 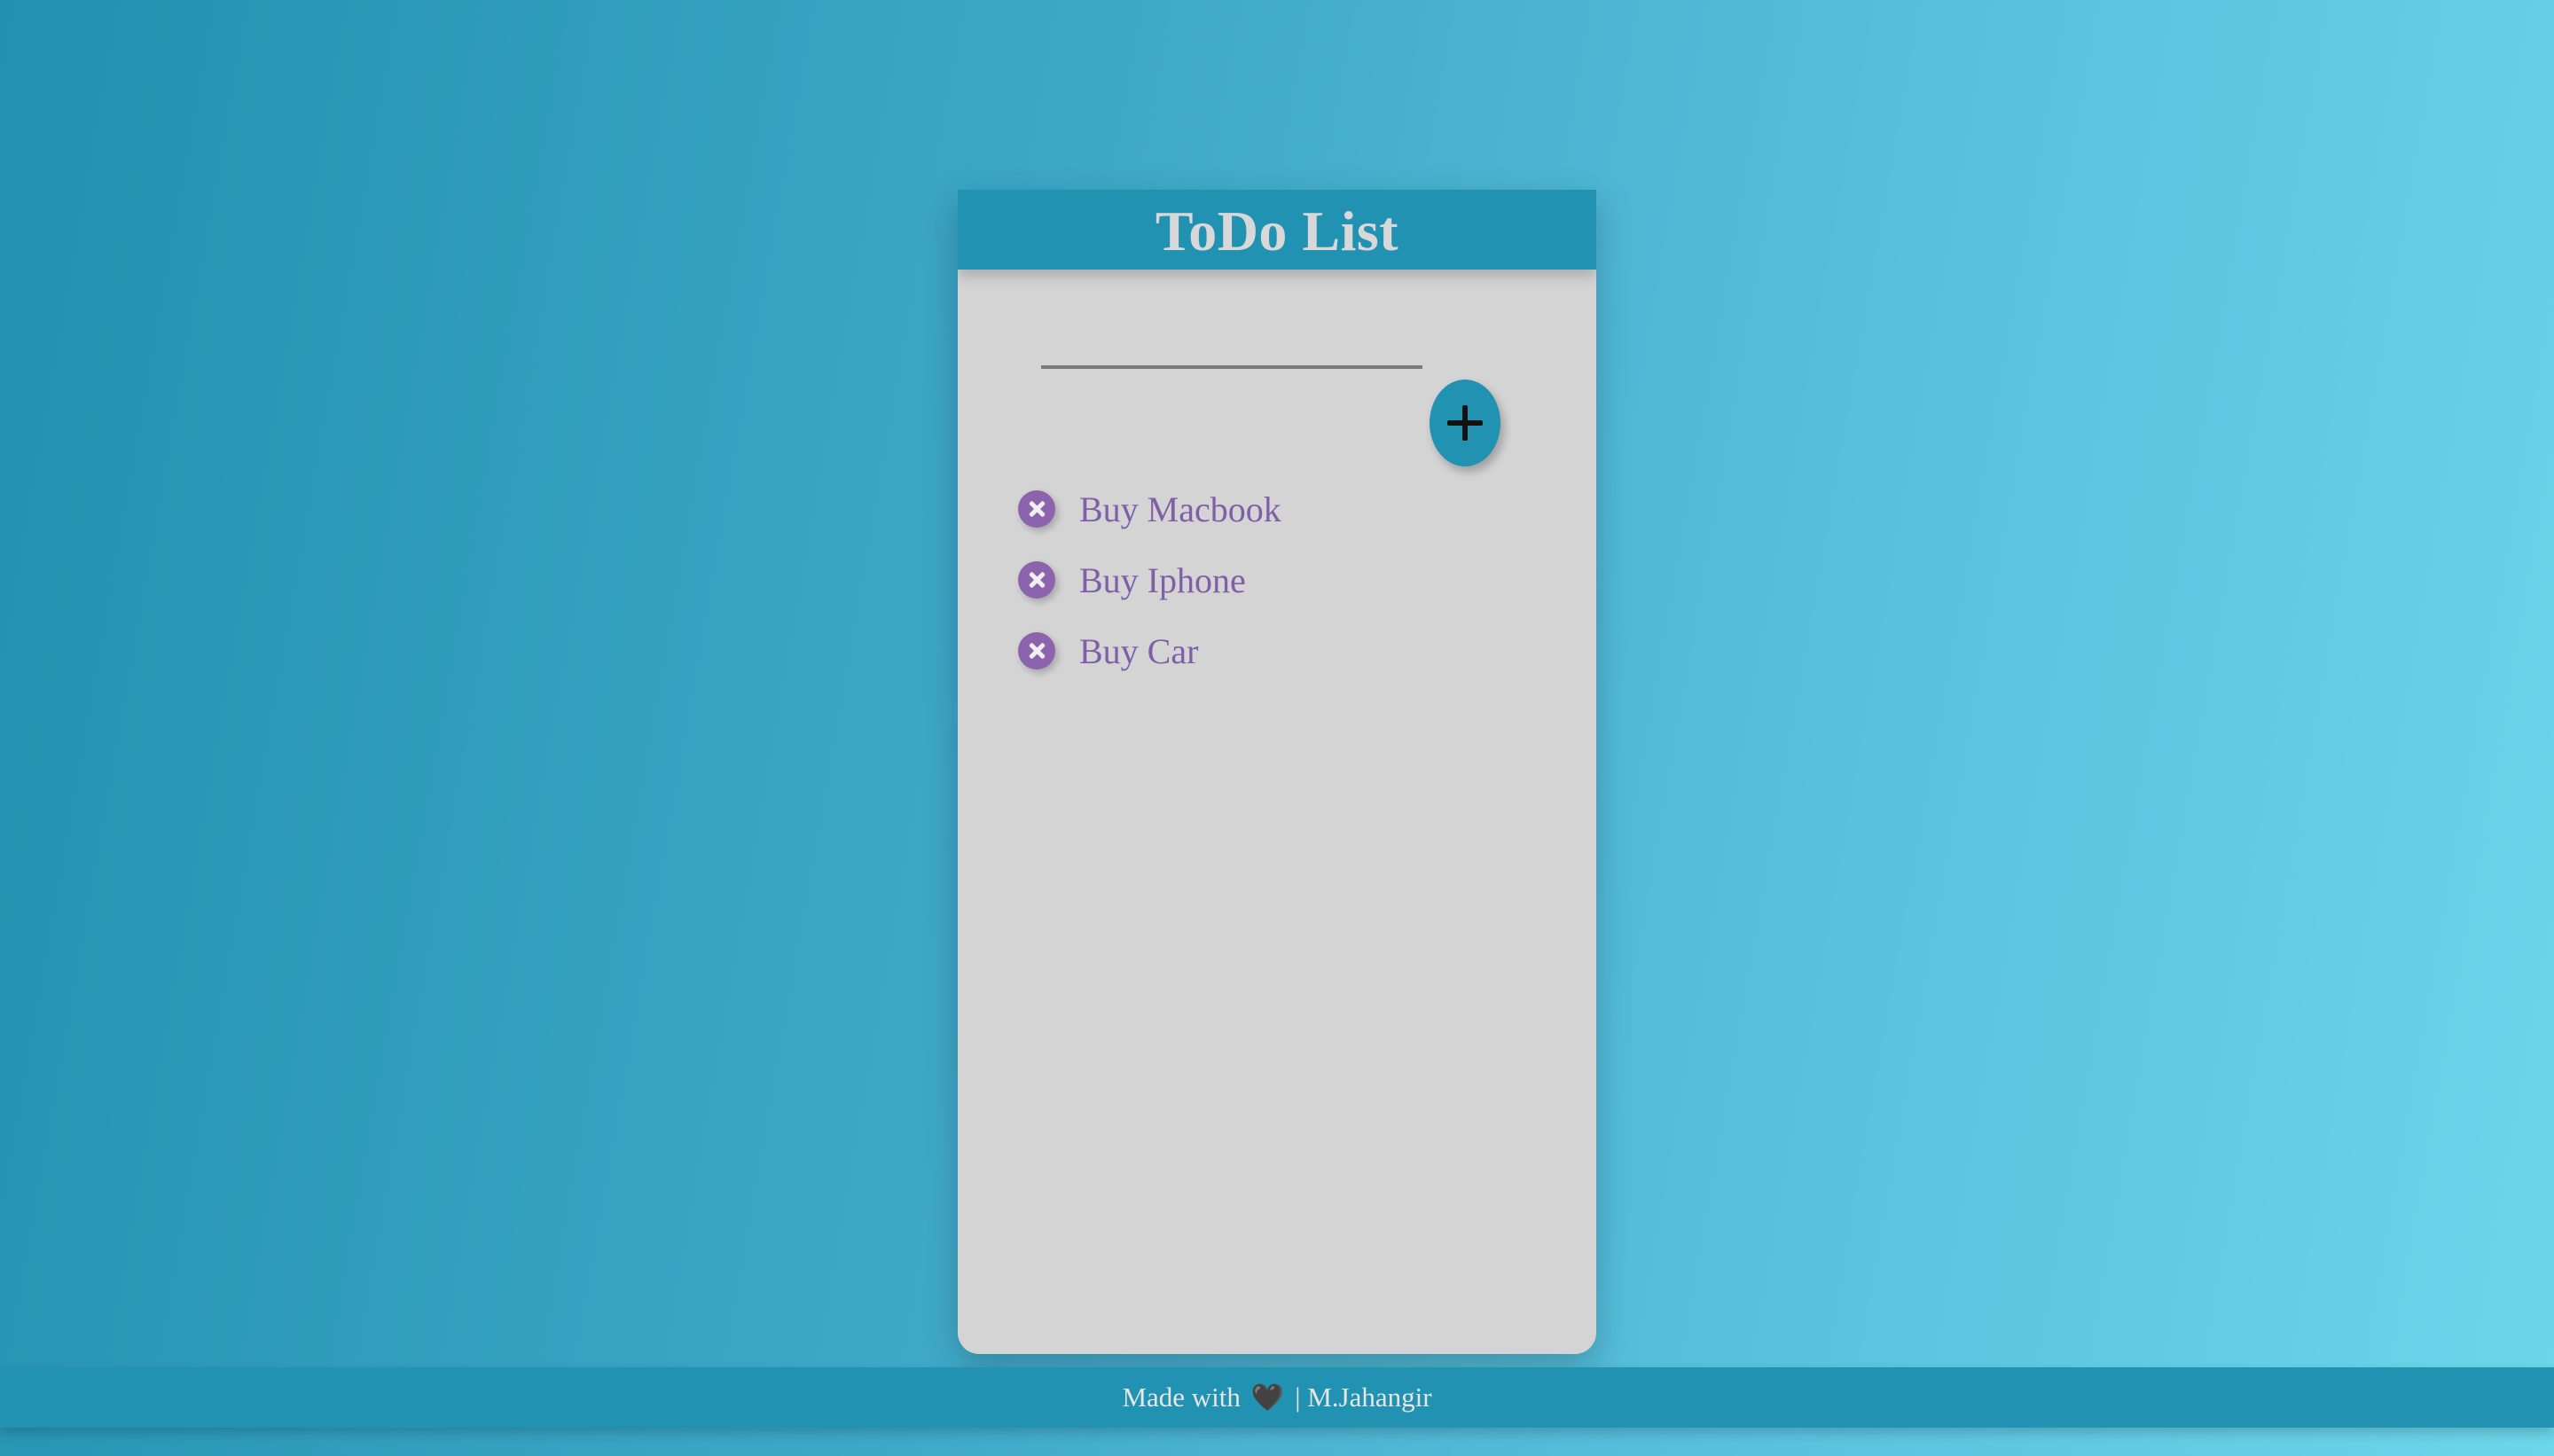 What do you see at coordinates (1139, 650) in the screenshot?
I see `todo-item-text: Buy Car` at bounding box center [1139, 650].